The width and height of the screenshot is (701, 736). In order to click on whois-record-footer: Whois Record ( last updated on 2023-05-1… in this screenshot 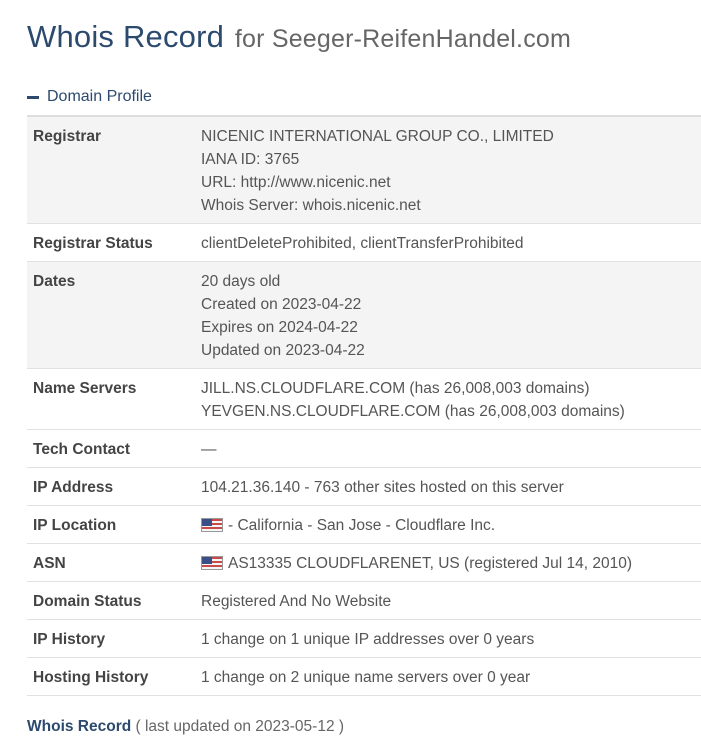, I will do `click(364, 727)`.